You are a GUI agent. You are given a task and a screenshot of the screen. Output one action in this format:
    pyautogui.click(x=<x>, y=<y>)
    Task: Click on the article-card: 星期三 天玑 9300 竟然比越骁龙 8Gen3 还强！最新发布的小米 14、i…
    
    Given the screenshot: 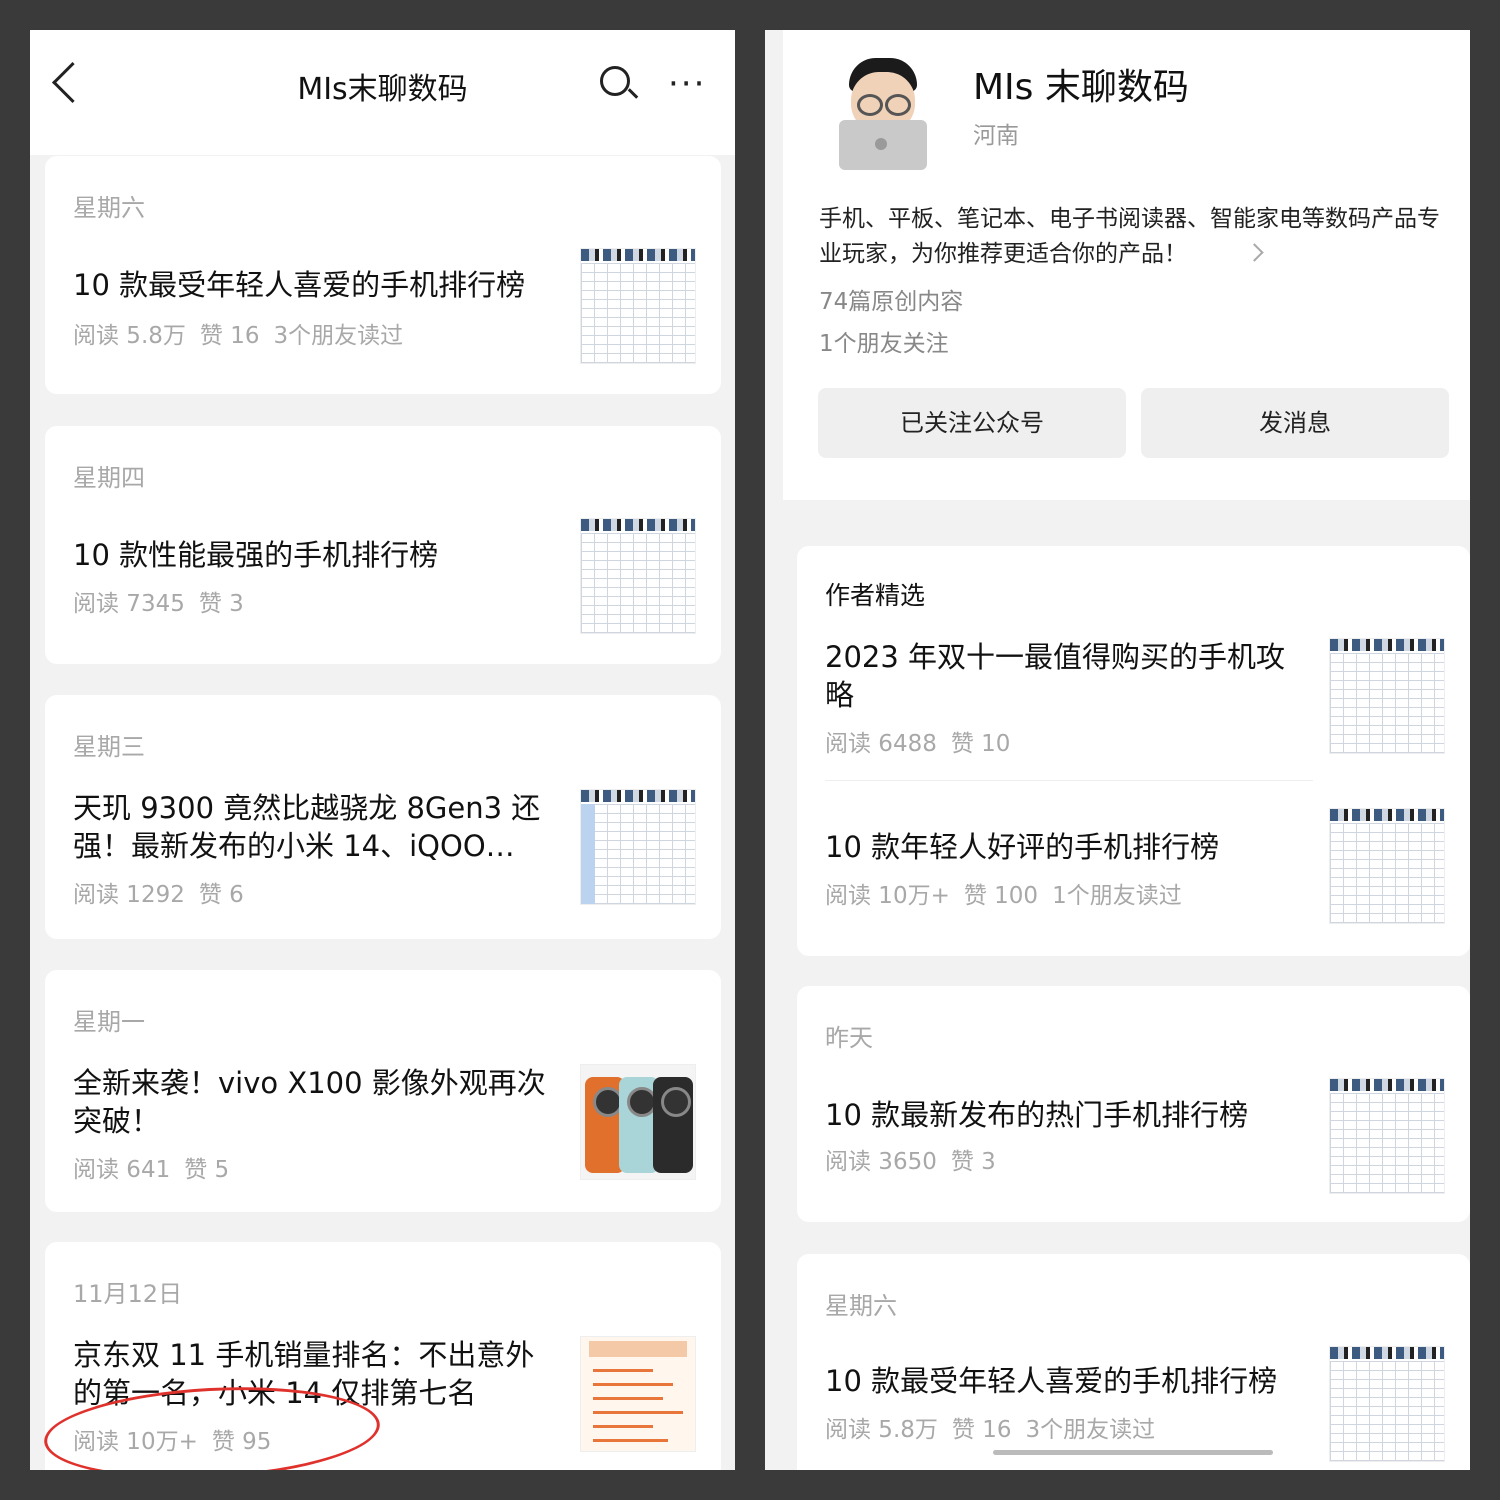 What is the action you would take?
    pyautogui.click(x=383, y=817)
    